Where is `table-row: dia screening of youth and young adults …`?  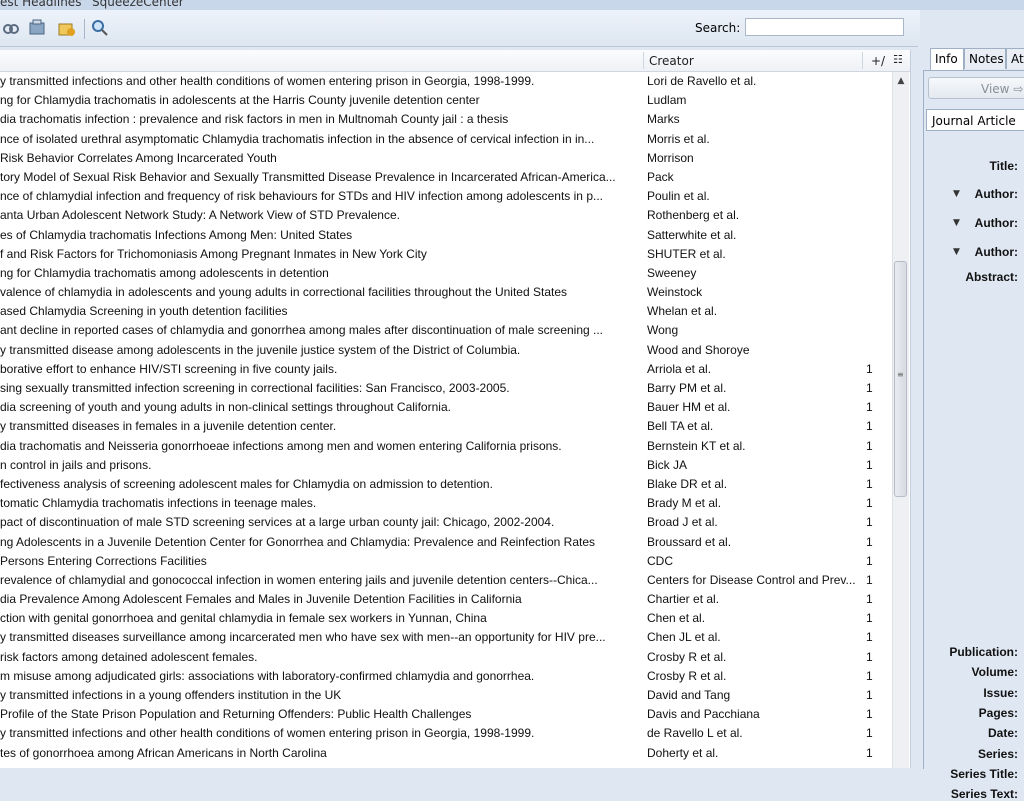
table-row: dia screening of youth and young adults … is located at coordinates (445, 407).